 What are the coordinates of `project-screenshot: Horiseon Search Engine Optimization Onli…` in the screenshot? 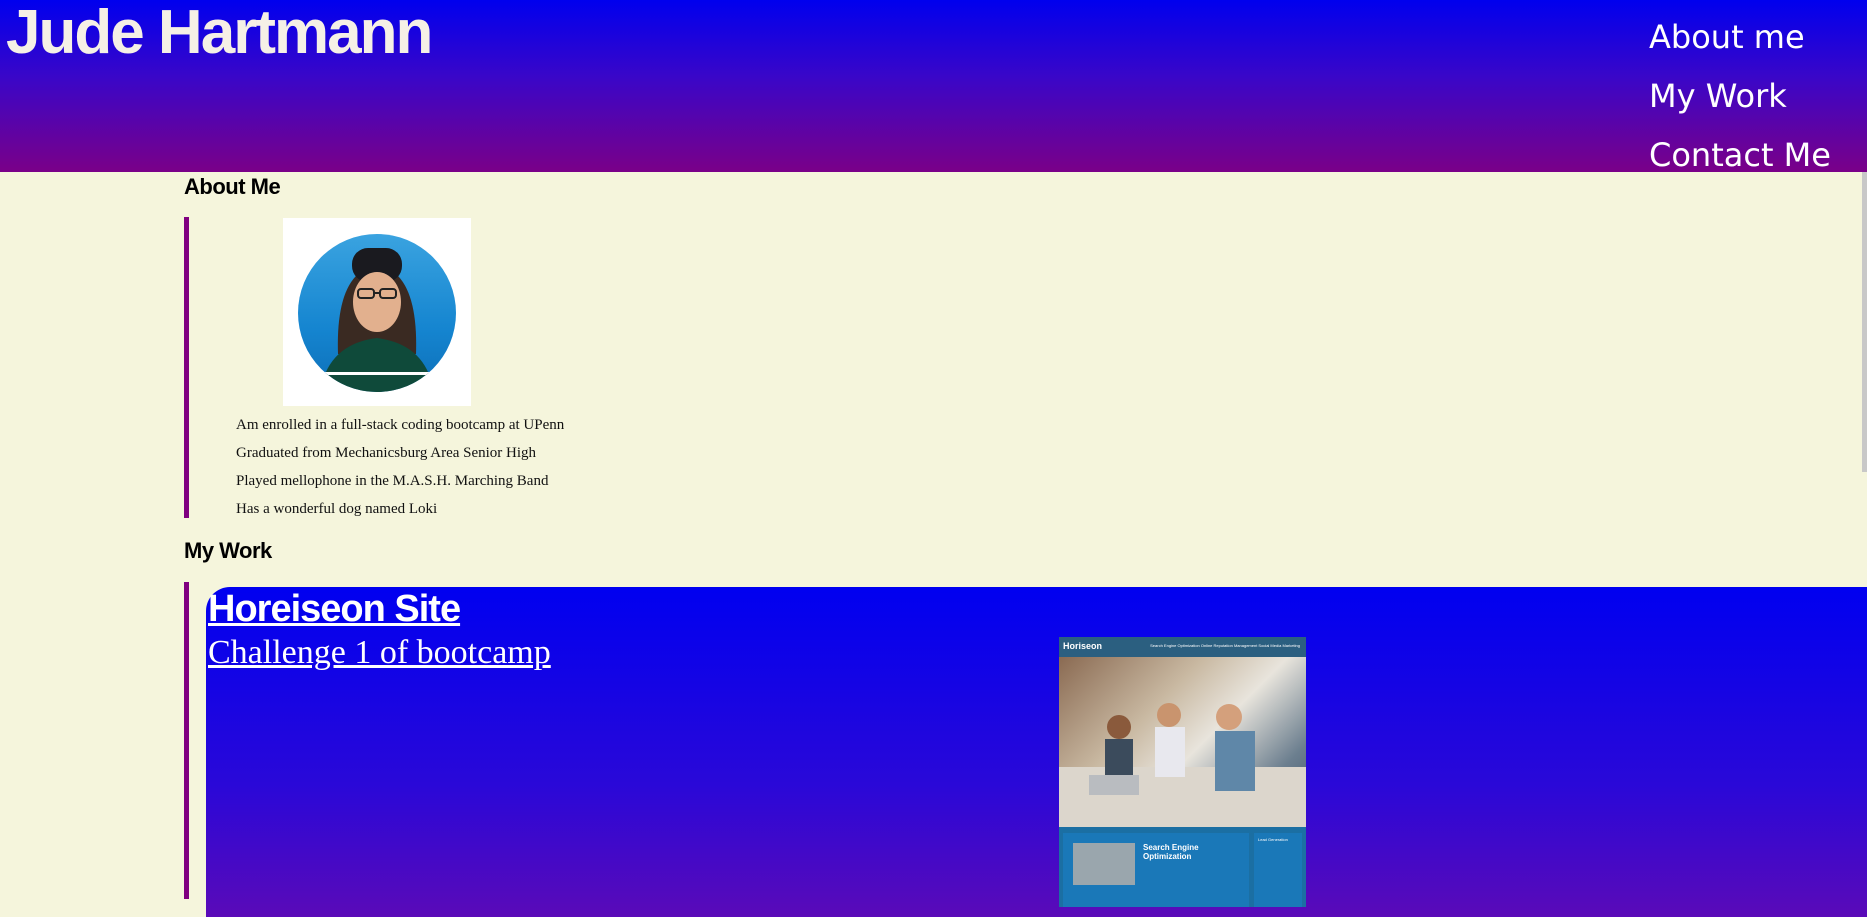 It's located at (1182, 772).